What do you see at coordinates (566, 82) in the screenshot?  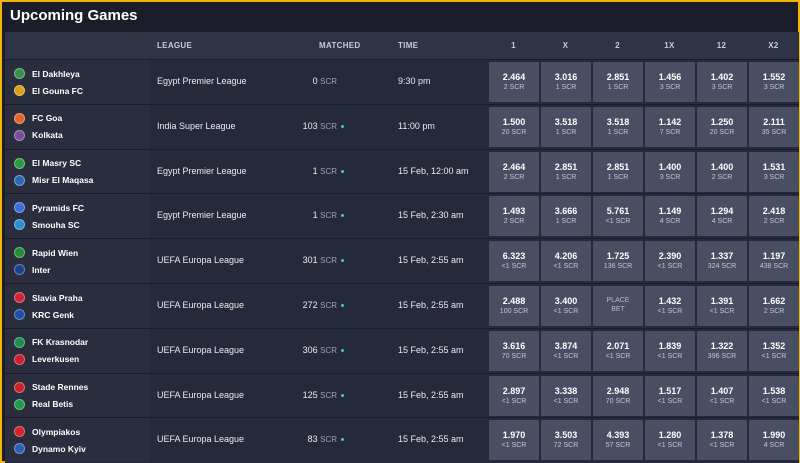 I see `odds-button-x: 3.016 1 SCR` at bounding box center [566, 82].